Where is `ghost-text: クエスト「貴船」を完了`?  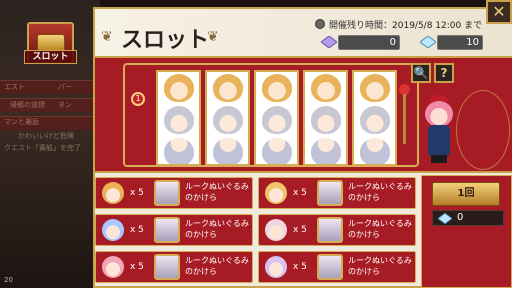 ghost-text: クエスト「貴船」を完了 is located at coordinates (42, 148).